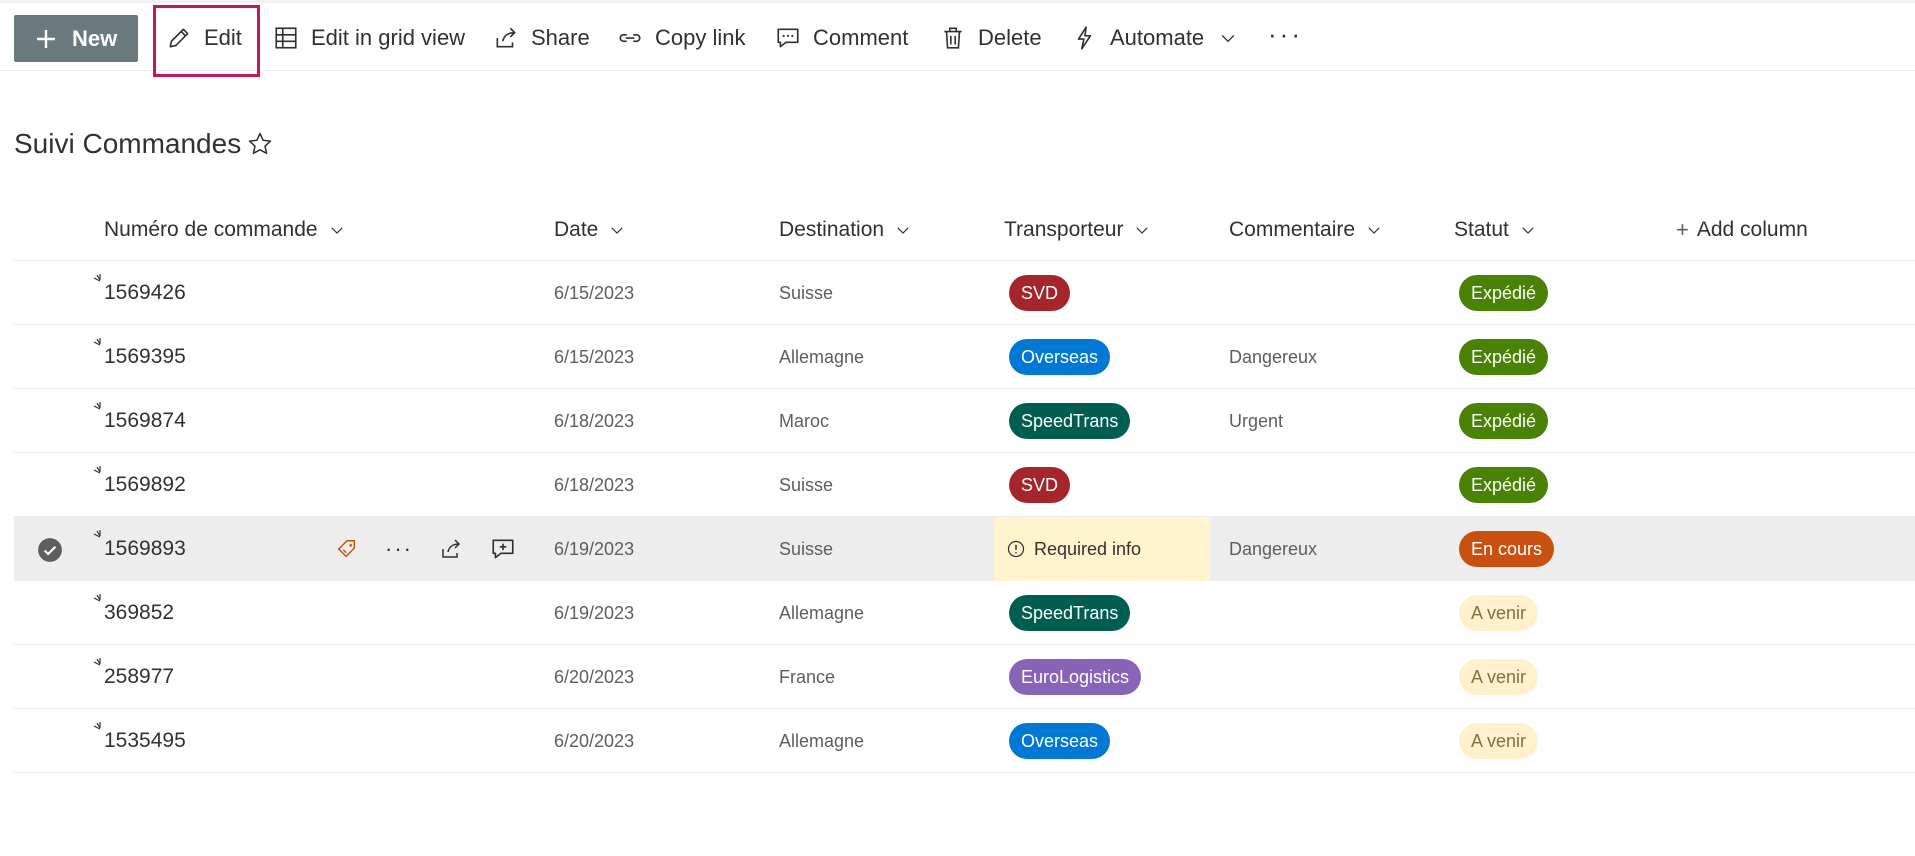 The image size is (1915, 856). I want to click on edit-button-label: Edit, so click(223, 37).